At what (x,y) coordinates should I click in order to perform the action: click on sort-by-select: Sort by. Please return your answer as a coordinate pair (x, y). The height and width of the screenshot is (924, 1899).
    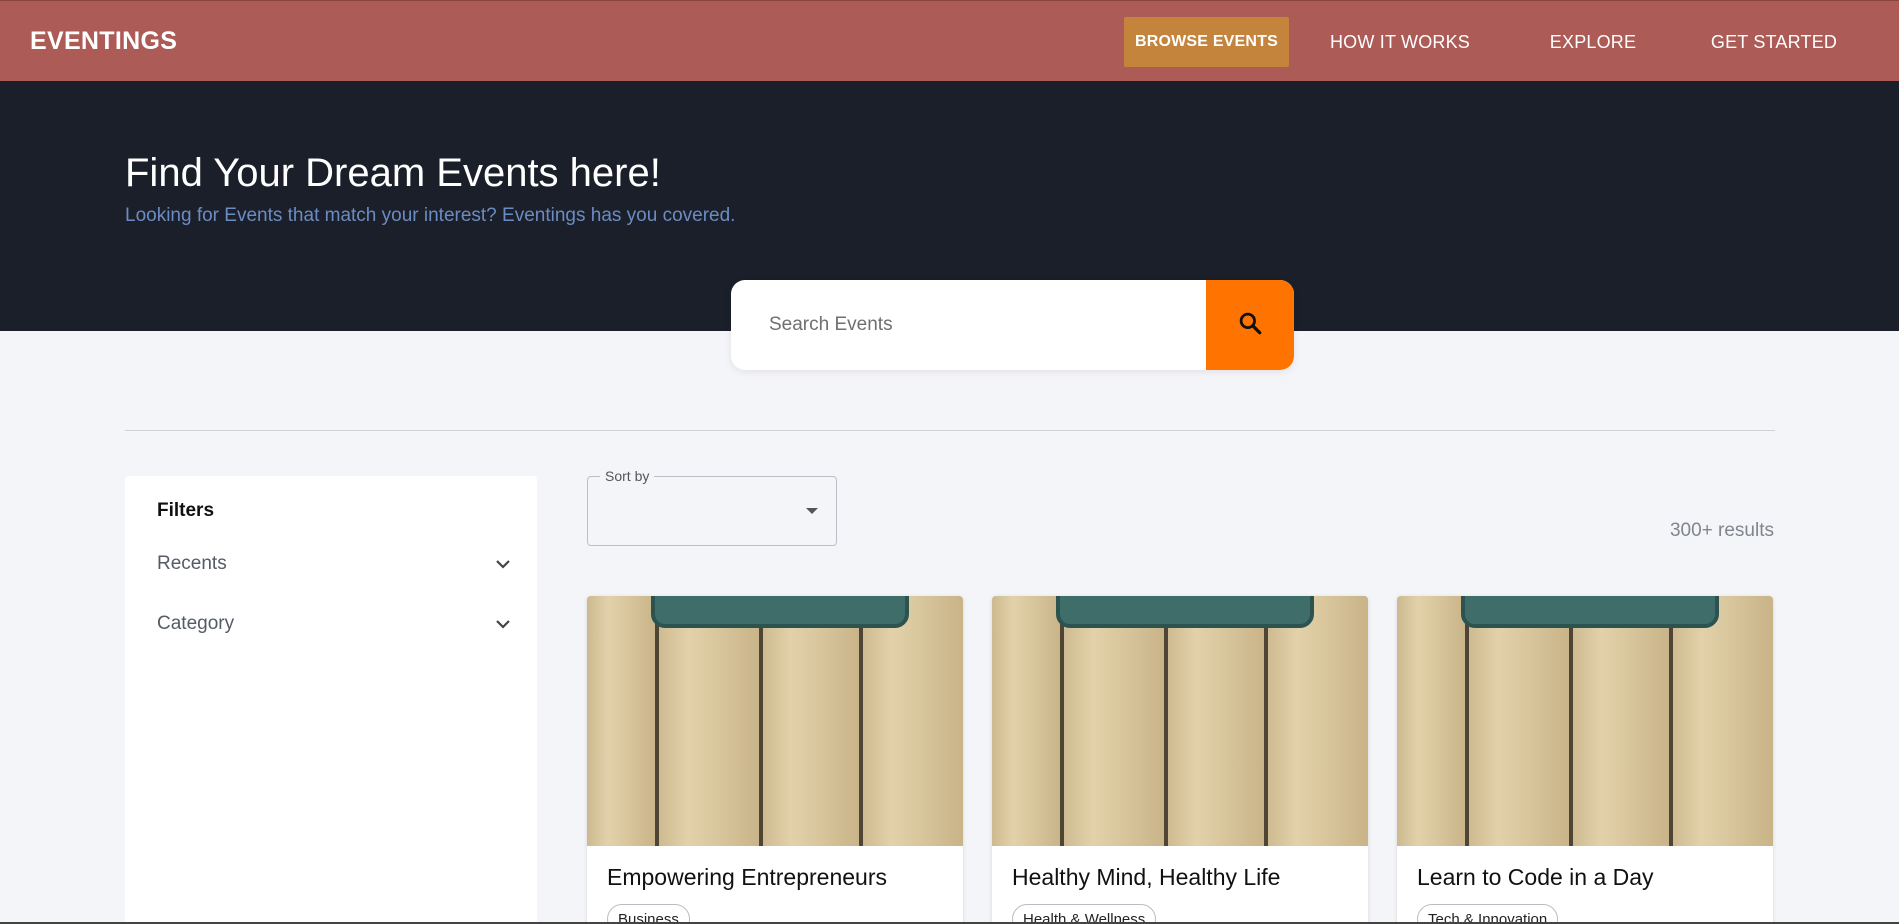
    Looking at the image, I should click on (712, 507).